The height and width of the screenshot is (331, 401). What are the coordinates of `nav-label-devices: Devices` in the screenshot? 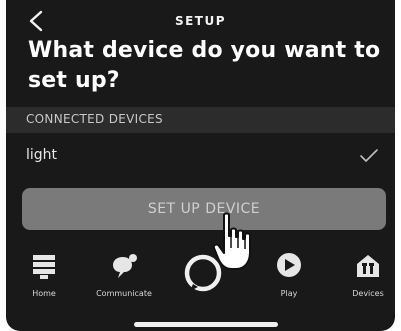 It's located at (368, 293).